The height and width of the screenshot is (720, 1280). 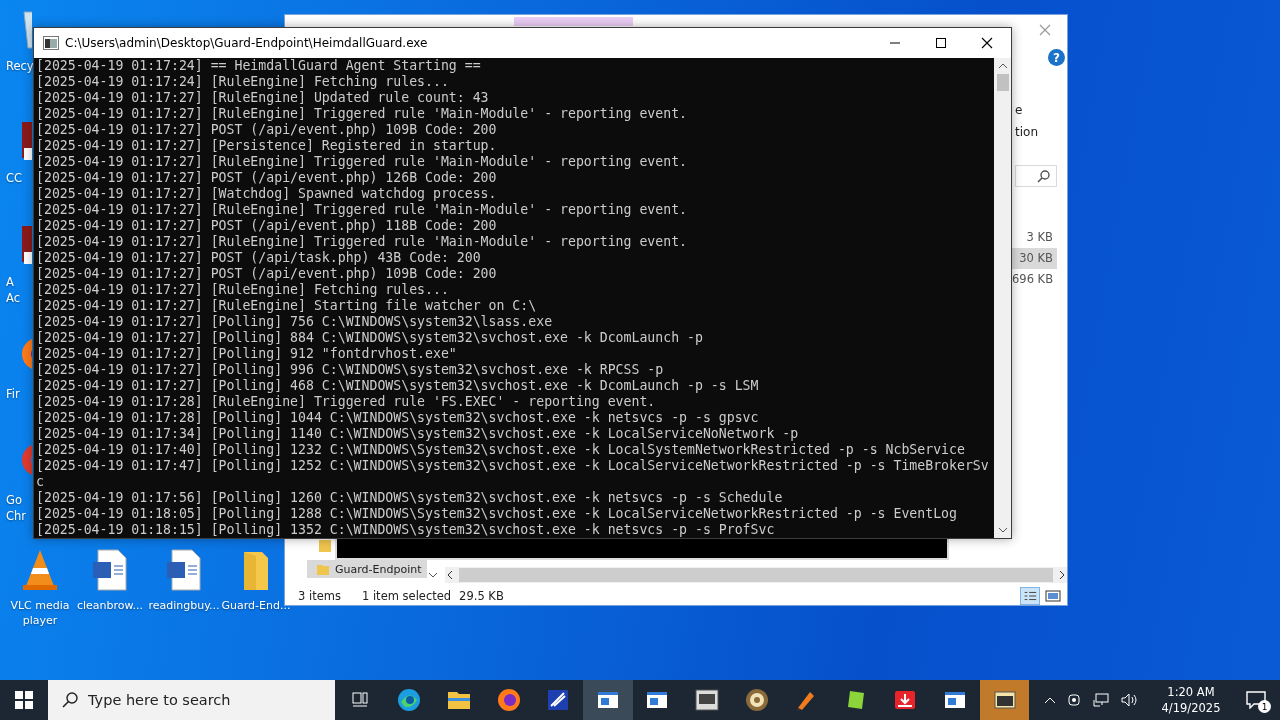 I want to click on console-line: [2025-04-19 01:17:40] [Polling] 1232 C:\WINDOWS\System32\svchost.exe -k LocalSystemNetworkRestricted -p -s NcbService, so click(x=500, y=450).